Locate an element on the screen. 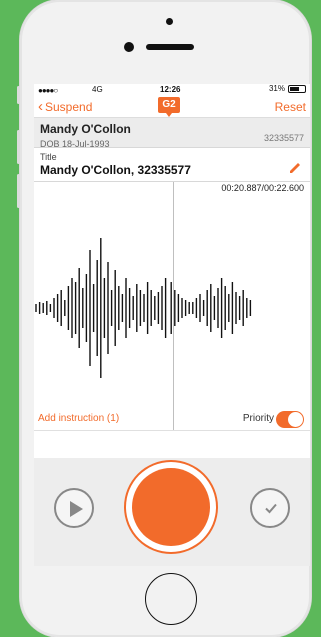 The height and width of the screenshot is (637, 321). mute-switch is located at coordinates (18, 95).